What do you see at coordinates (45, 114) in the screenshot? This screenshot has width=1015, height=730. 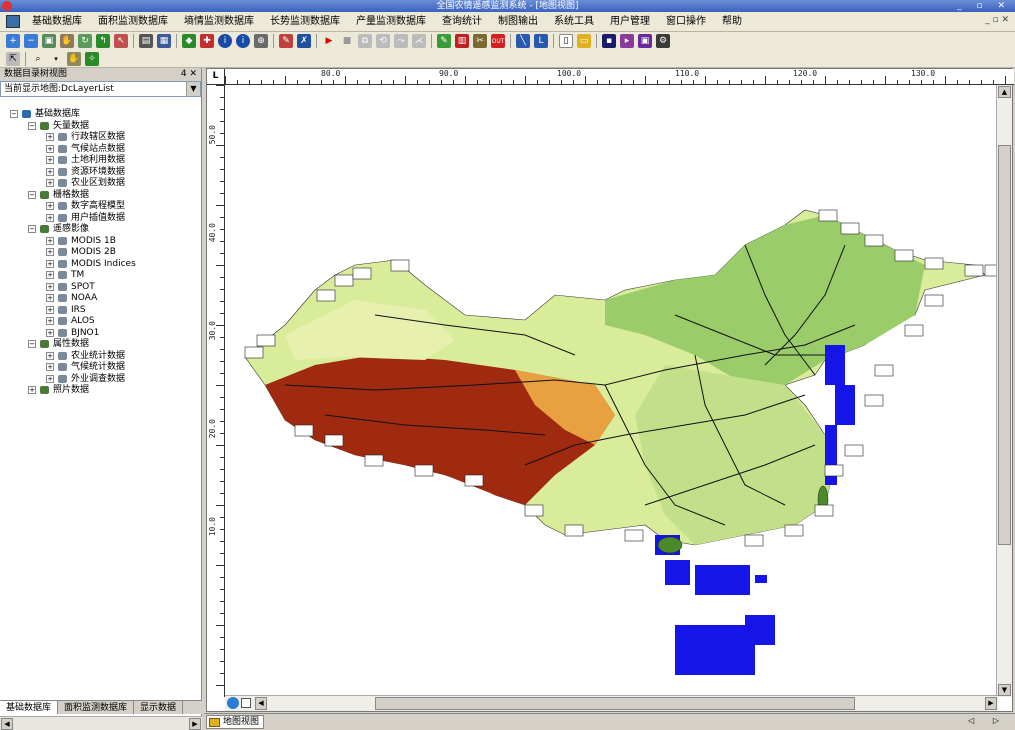 I see `tree-node: − 基础数据库` at bounding box center [45, 114].